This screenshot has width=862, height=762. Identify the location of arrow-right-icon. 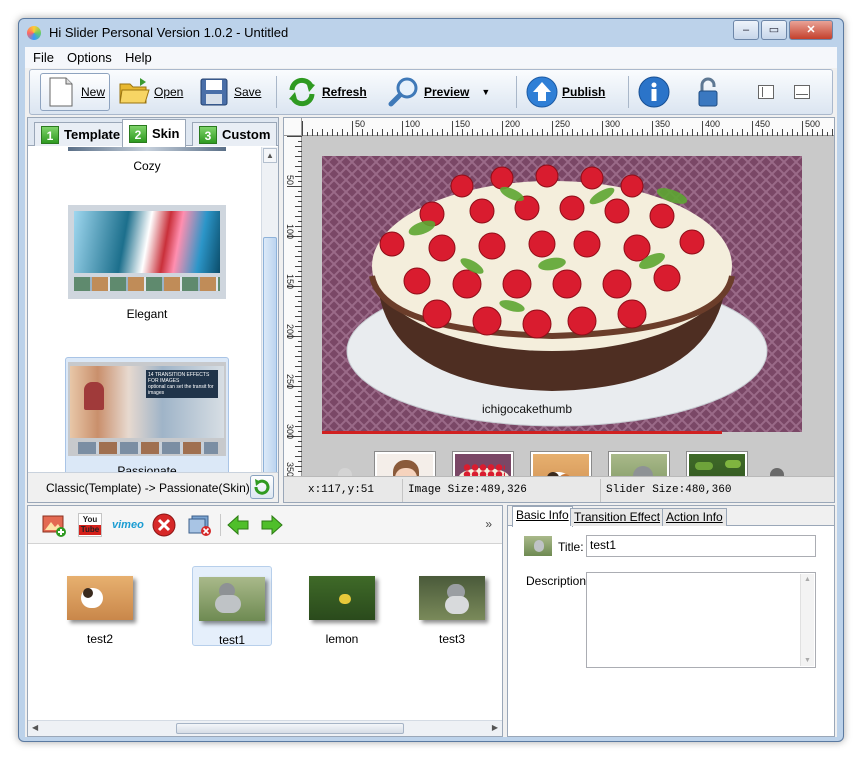
(272, 525).